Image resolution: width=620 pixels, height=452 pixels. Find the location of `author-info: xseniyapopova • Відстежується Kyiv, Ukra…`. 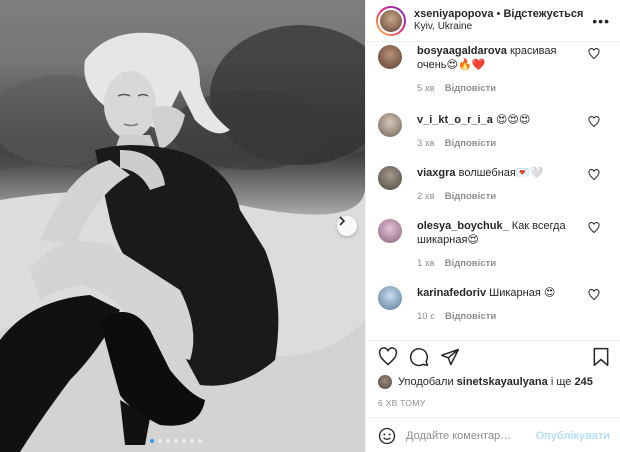

author-info: xseniyapopova • Відстежується Kyiv, Ukra… is located at coordinates (498, 20).